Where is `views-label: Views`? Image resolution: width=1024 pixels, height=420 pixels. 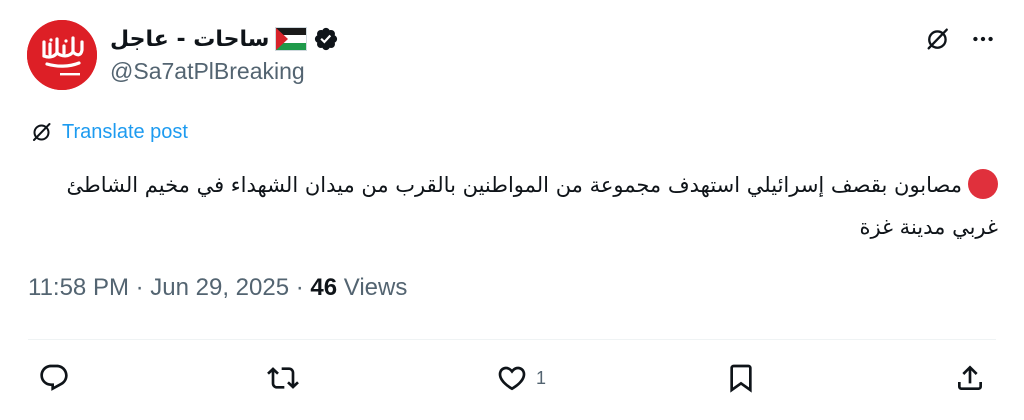 views-label: Views is located at coordinates (372, 287).